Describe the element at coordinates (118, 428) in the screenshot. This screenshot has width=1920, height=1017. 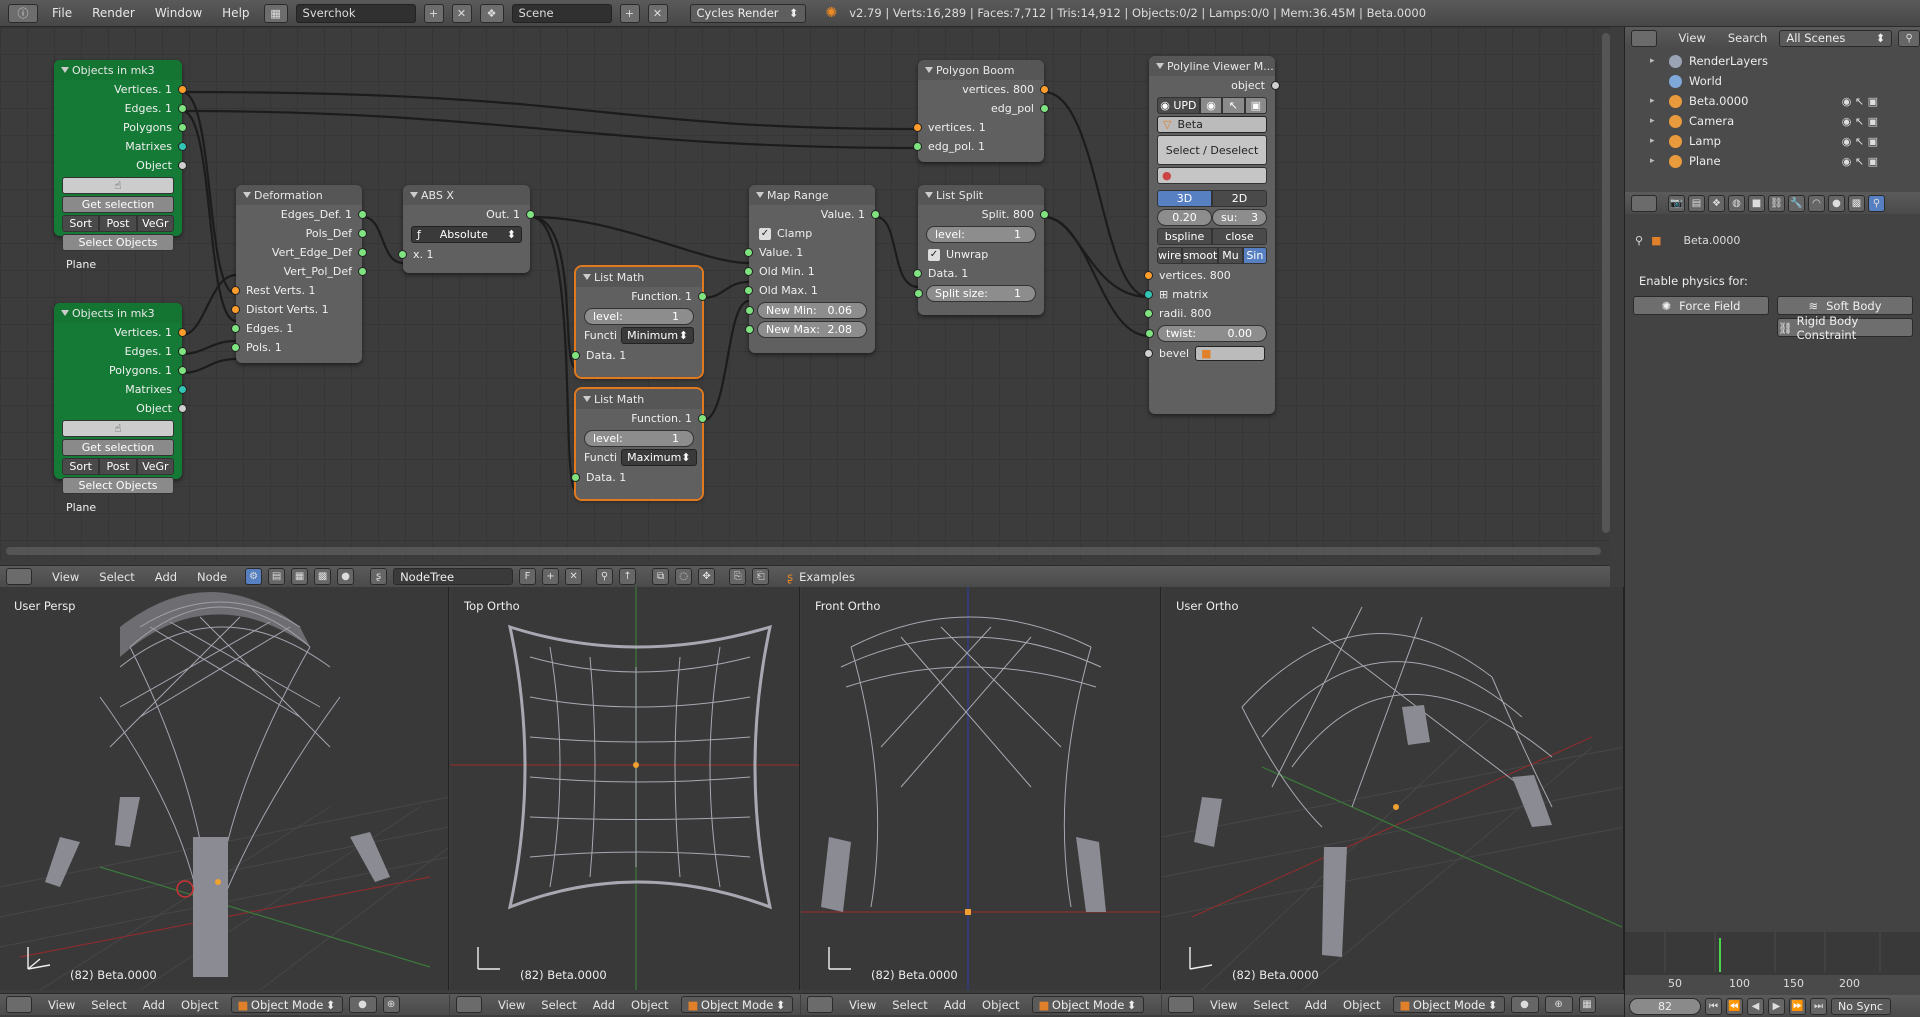
I see `hand-icon-button: ☝` at that location.